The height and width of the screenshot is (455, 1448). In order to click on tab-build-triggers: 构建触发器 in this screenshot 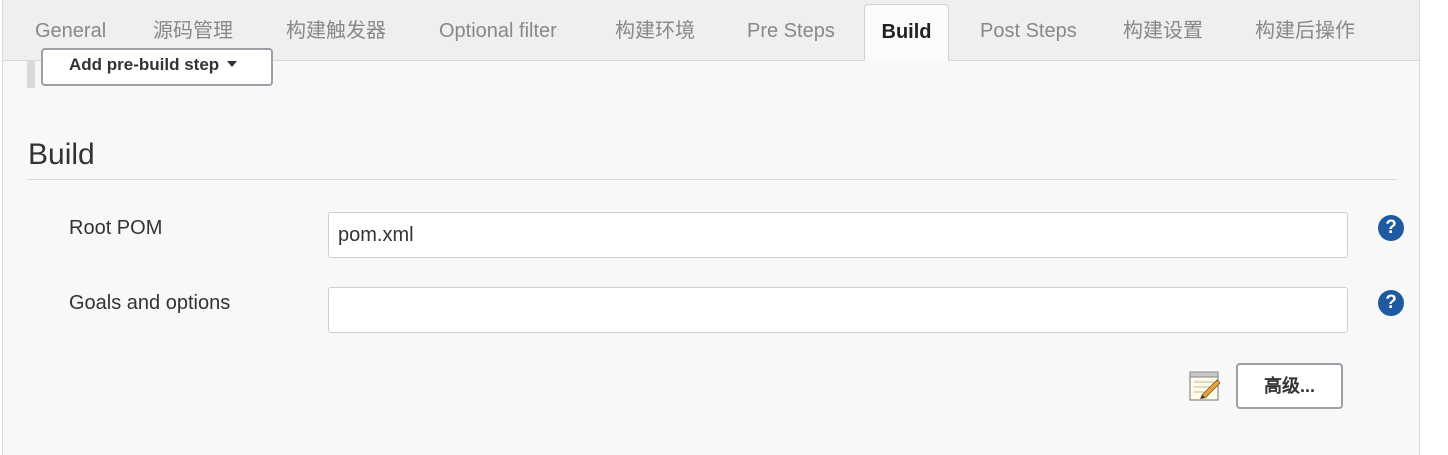, I will do `click(336, 31)`.